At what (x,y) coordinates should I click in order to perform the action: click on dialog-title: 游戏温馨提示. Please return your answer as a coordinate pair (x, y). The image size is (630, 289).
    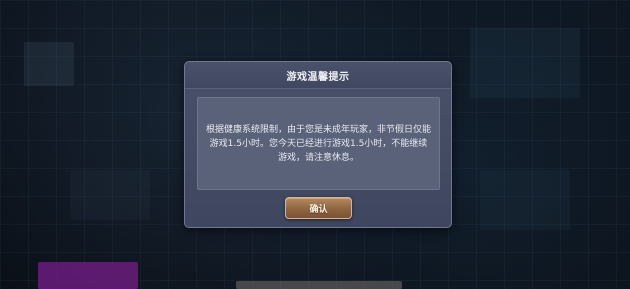
    Looking at the image, I should click on (318, 77).